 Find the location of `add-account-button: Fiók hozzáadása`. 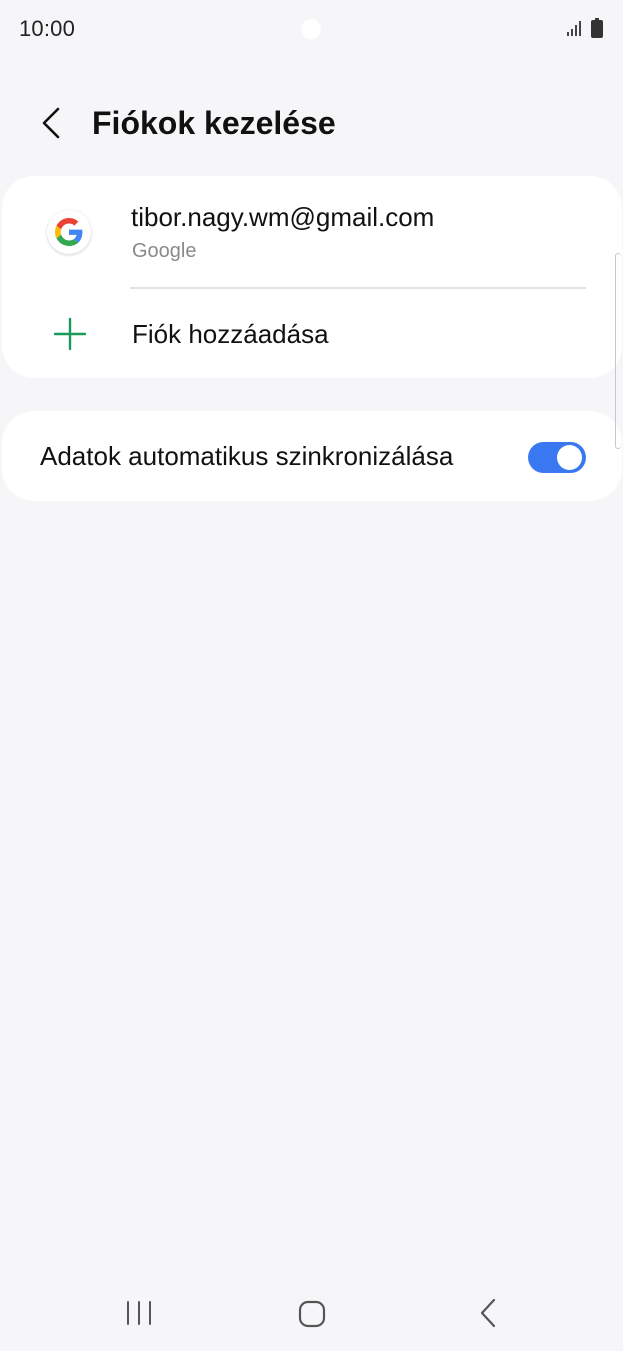

add-account-button: Fiók hozzáadása is located at coordinates (312, 333).